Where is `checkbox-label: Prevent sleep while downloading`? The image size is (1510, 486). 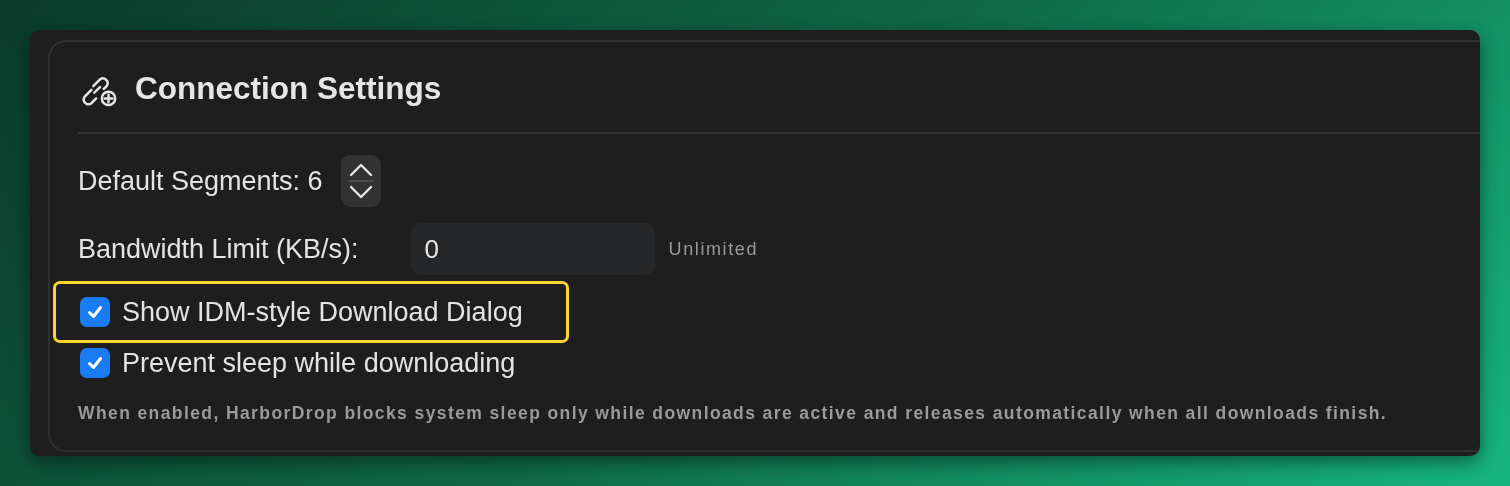
checkbox-label: Prevent sleep while downloading is located at coordinates (319, 363).